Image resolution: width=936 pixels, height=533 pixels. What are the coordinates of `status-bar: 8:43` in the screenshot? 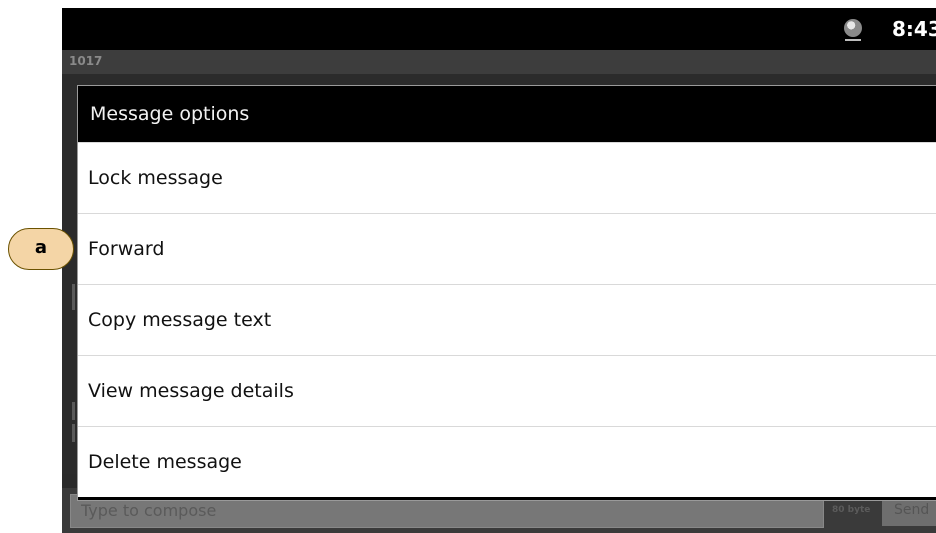 It's located at (499, 29).